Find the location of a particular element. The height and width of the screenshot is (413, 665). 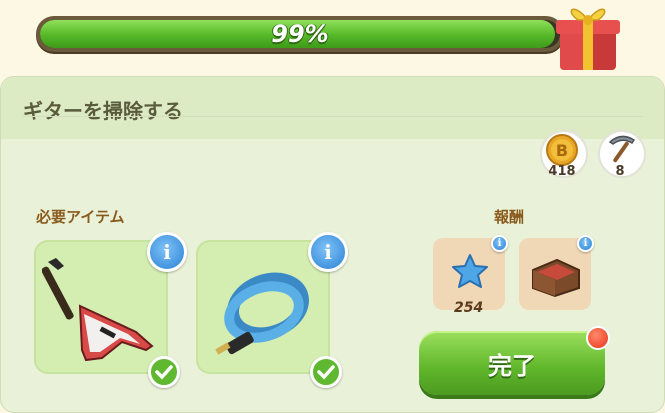

quest-progress-bar: 99% is located at coordinates (300, 34).